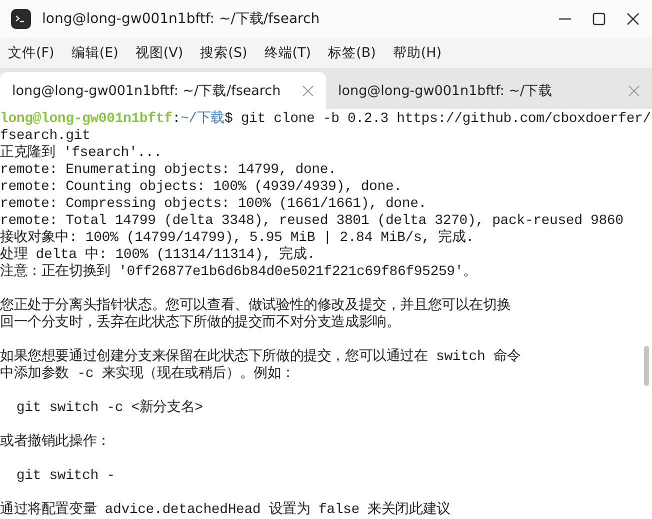  Describe the element at coordinates (437, 119) in the screenshot. I see `command-text: $ git clone -b 0.2.3 https://github.com/cboxdoerfer/` at that location.